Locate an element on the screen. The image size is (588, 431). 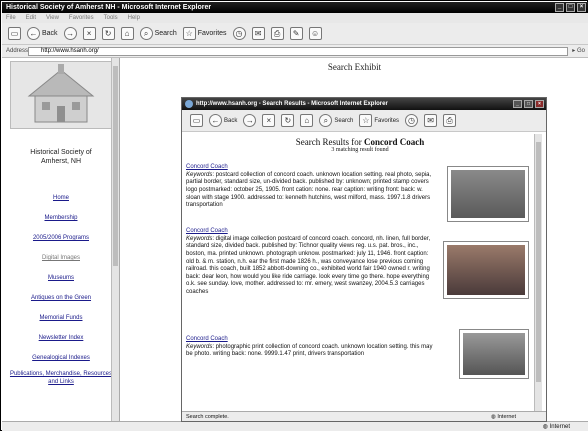
society-title-line1: Historical Society of is located at coordinates (61, 152).